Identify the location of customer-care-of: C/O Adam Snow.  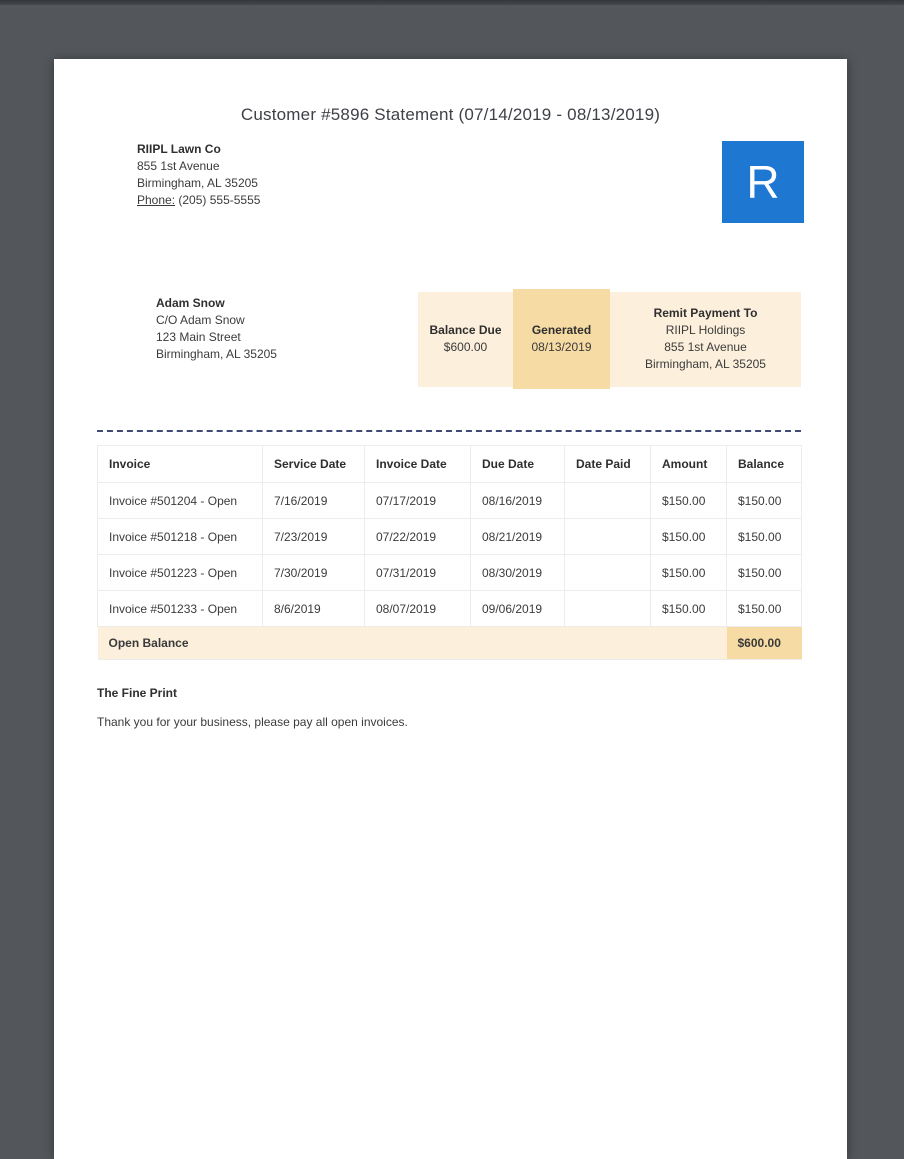
(200, 320).